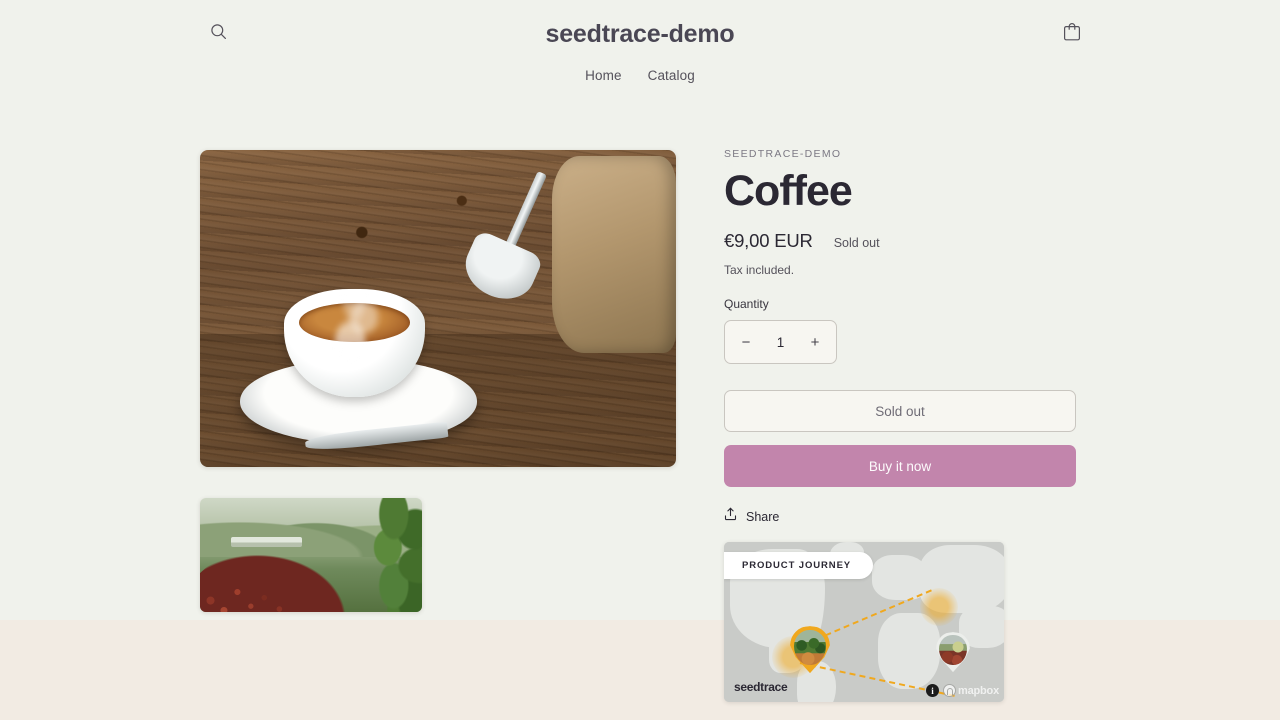  I want to click on nav-link-catalog: Catalog, so click(671, 75).